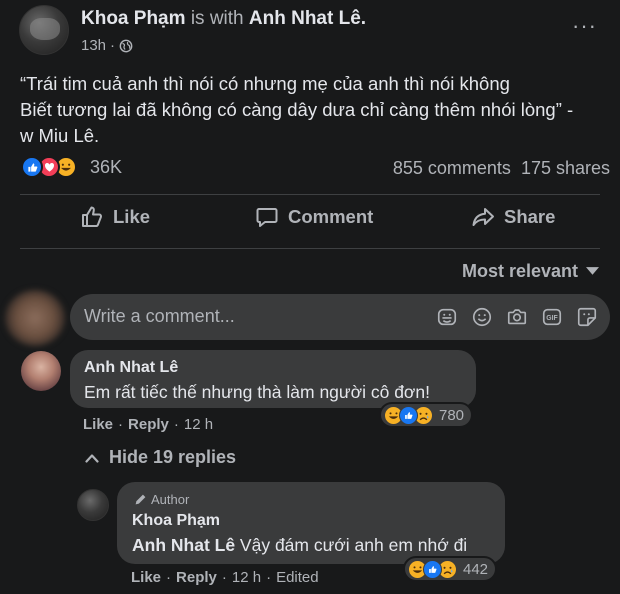 The height and width of the screenshot is (594, 620). I want to click on current-user-avatar, so click(35, 318).